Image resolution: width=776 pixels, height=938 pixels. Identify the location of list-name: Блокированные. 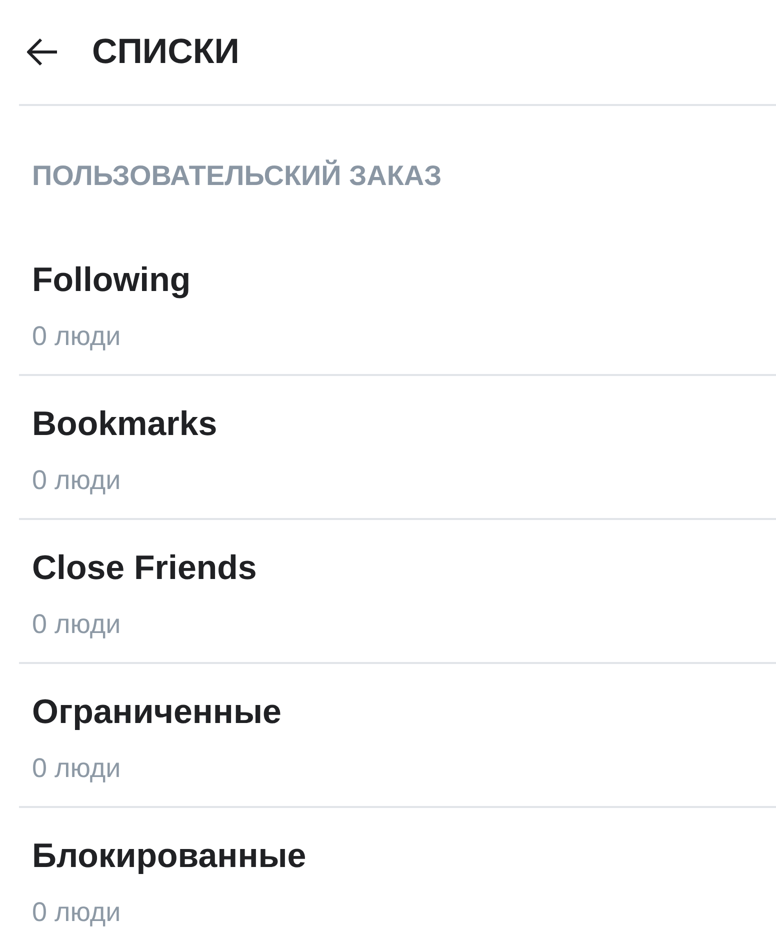
(169, 856).